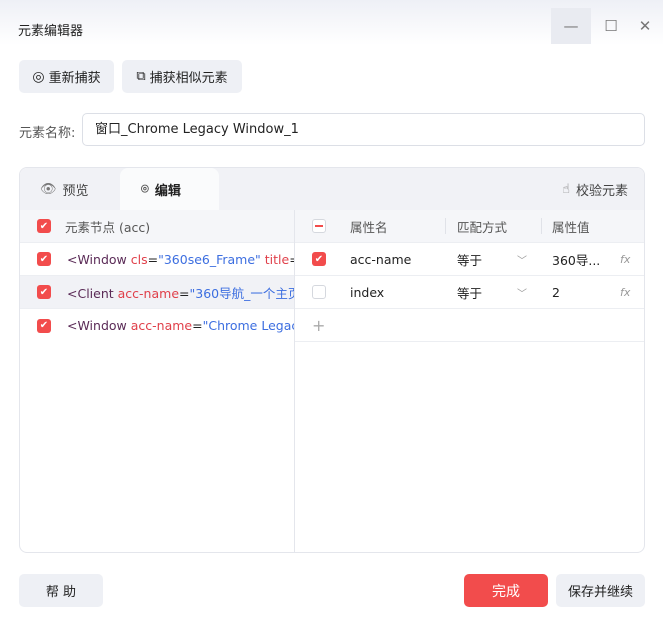 This screenshot has height=629, width=663. Describe the element at coordinates (331, 22) in the screenshot. I see `title-bar: 元素编辑器 — ☐ ✕` at that location.